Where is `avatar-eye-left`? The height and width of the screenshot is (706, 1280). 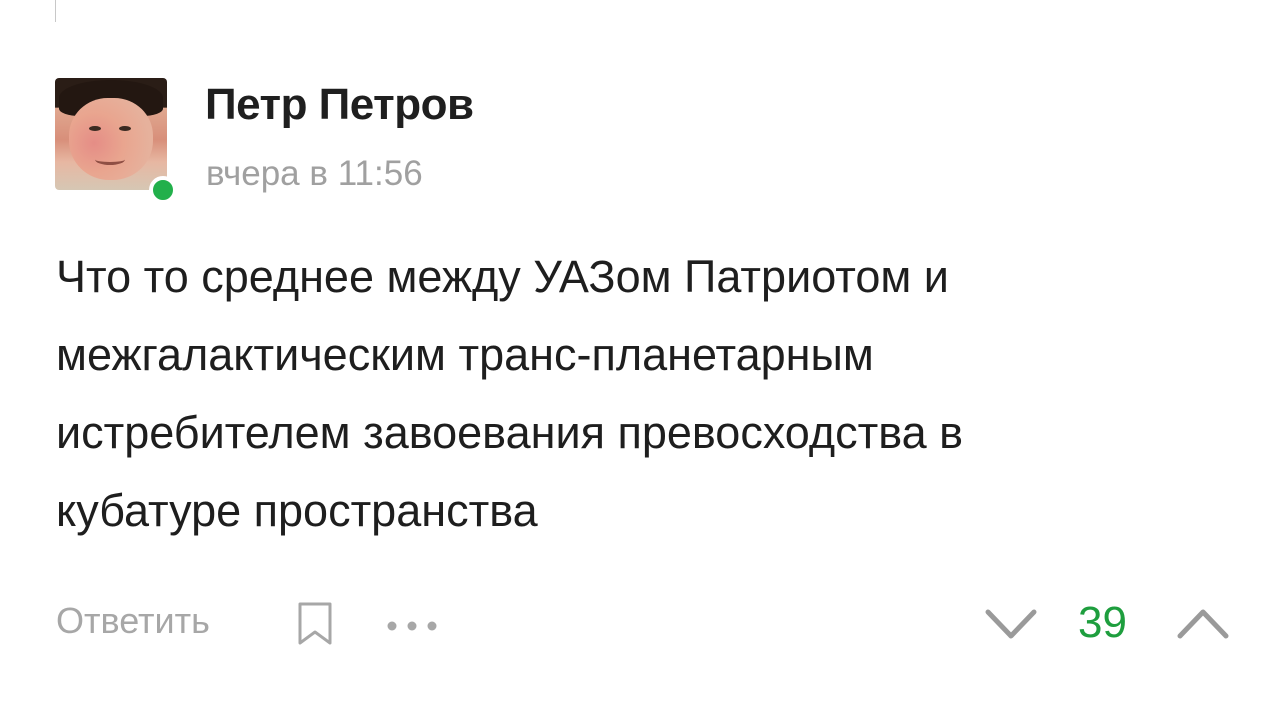 avatar-eye-left is located at coordinates (95, 128).